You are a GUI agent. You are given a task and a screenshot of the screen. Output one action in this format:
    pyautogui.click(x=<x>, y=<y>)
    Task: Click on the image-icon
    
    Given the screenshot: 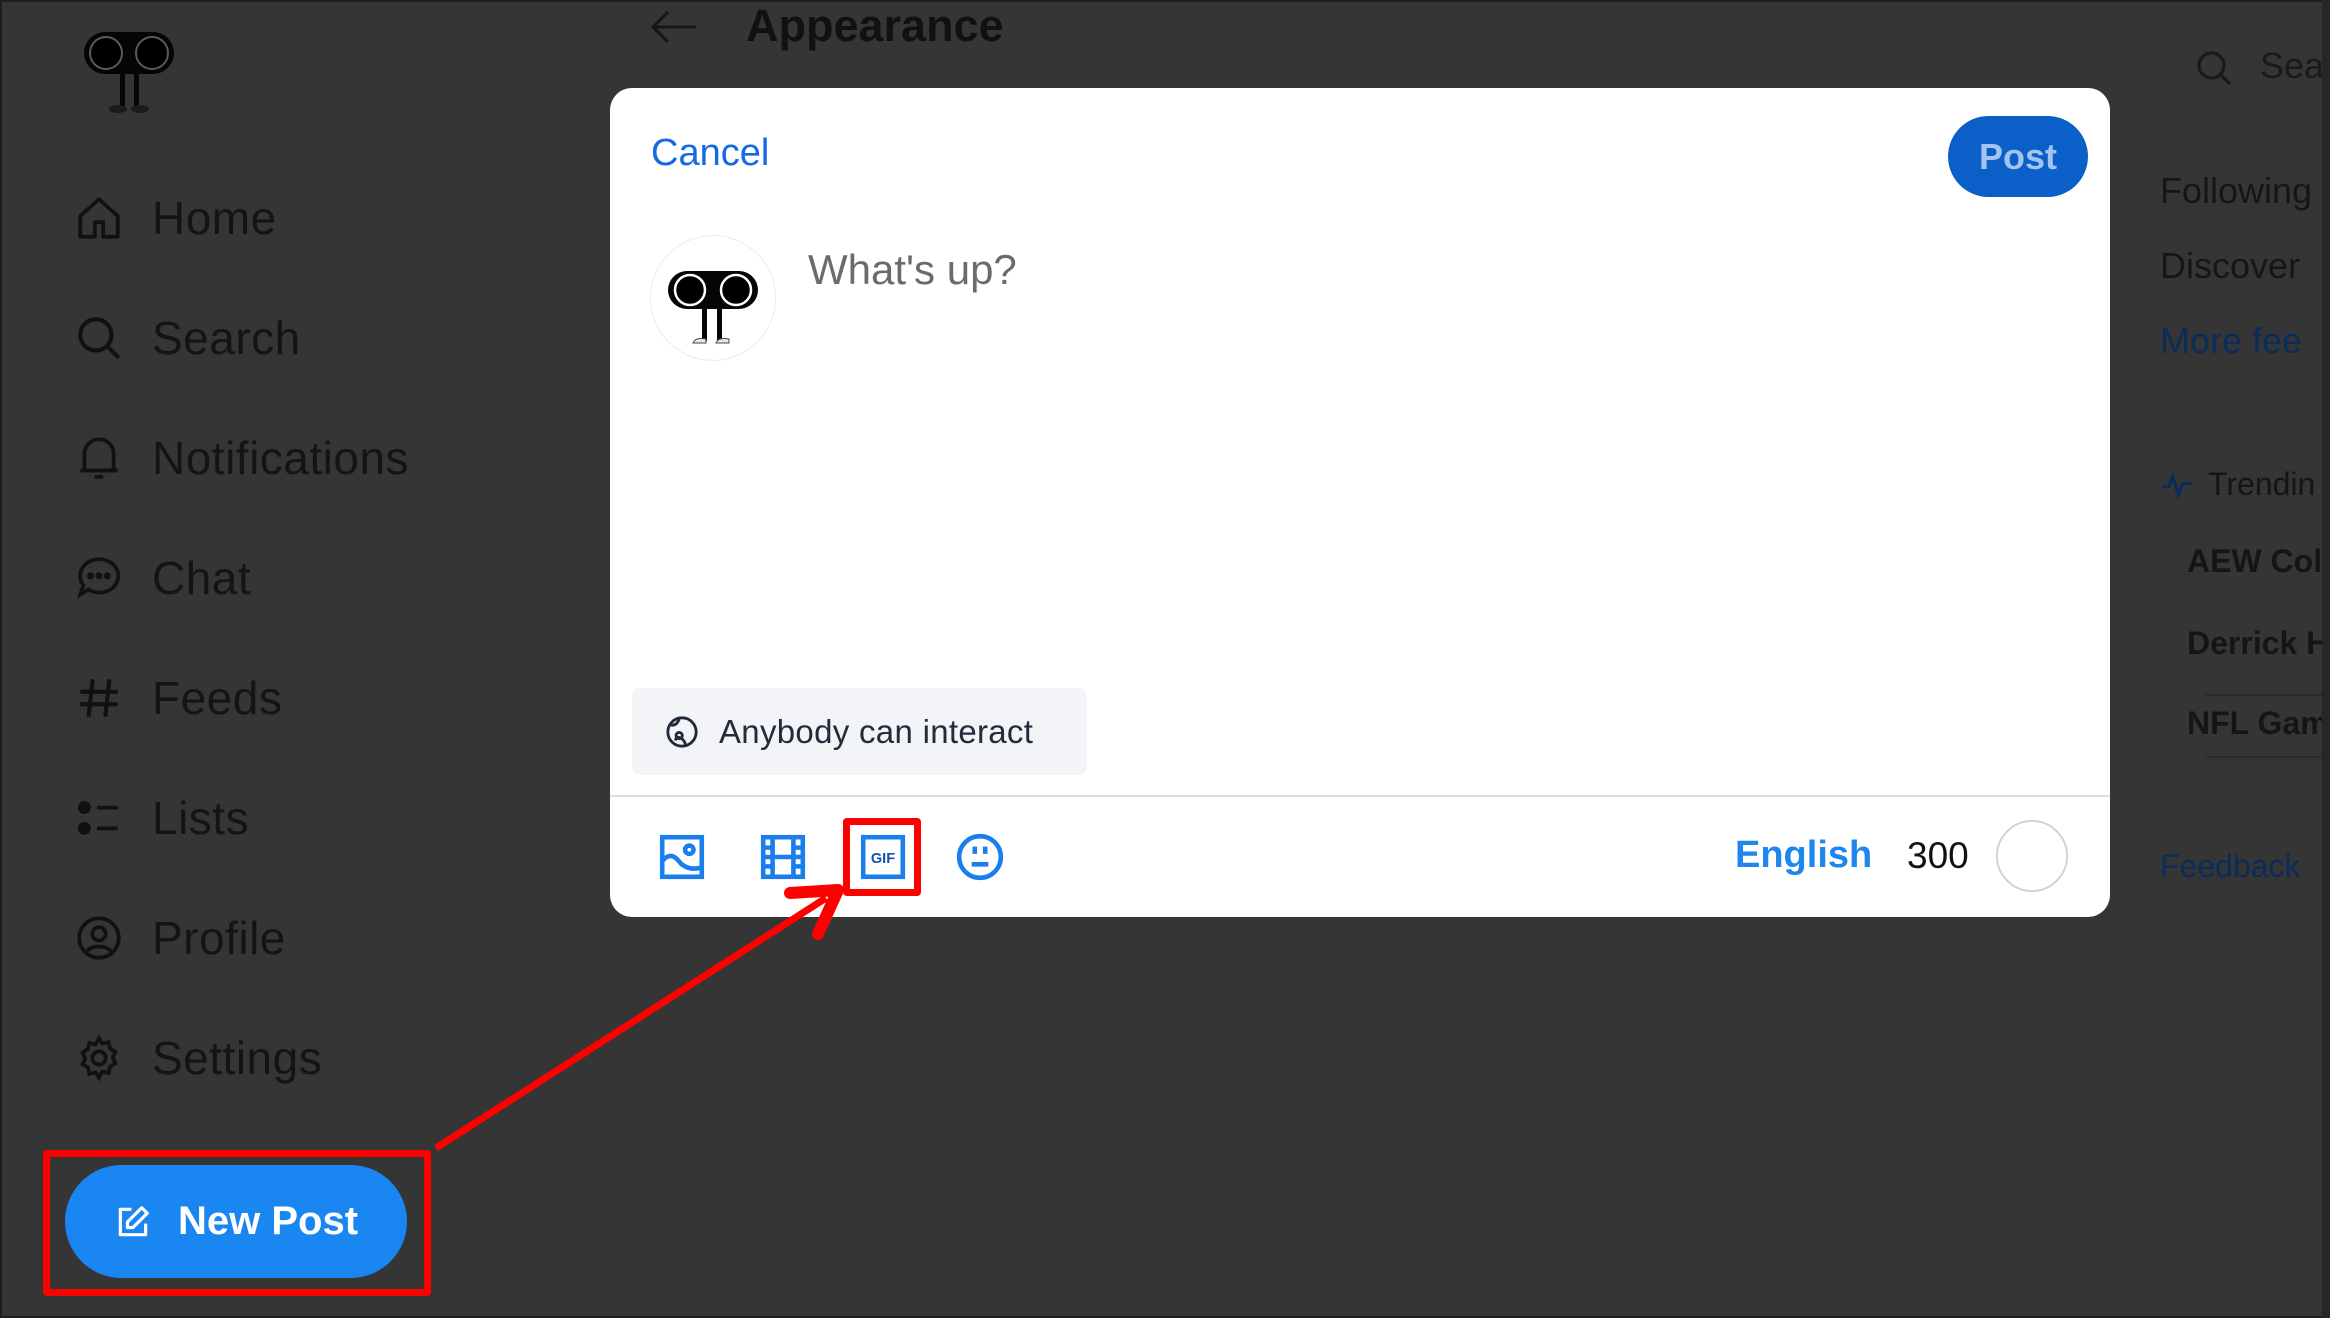 What is the action you would take?
    pyautogui.click(x=682, y=857)
    